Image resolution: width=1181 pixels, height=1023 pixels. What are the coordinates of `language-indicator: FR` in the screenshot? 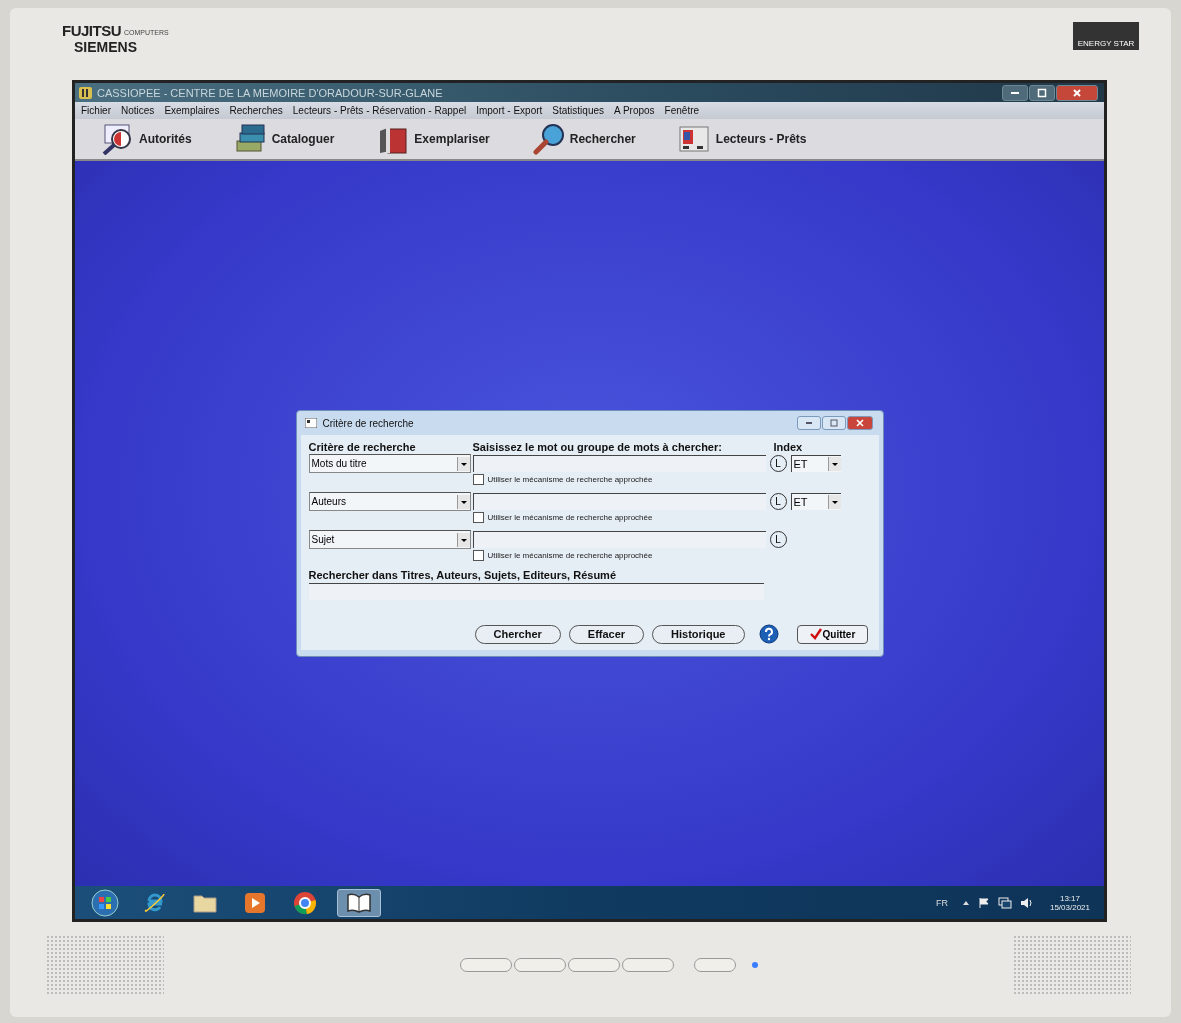 It's located at (941, 902).